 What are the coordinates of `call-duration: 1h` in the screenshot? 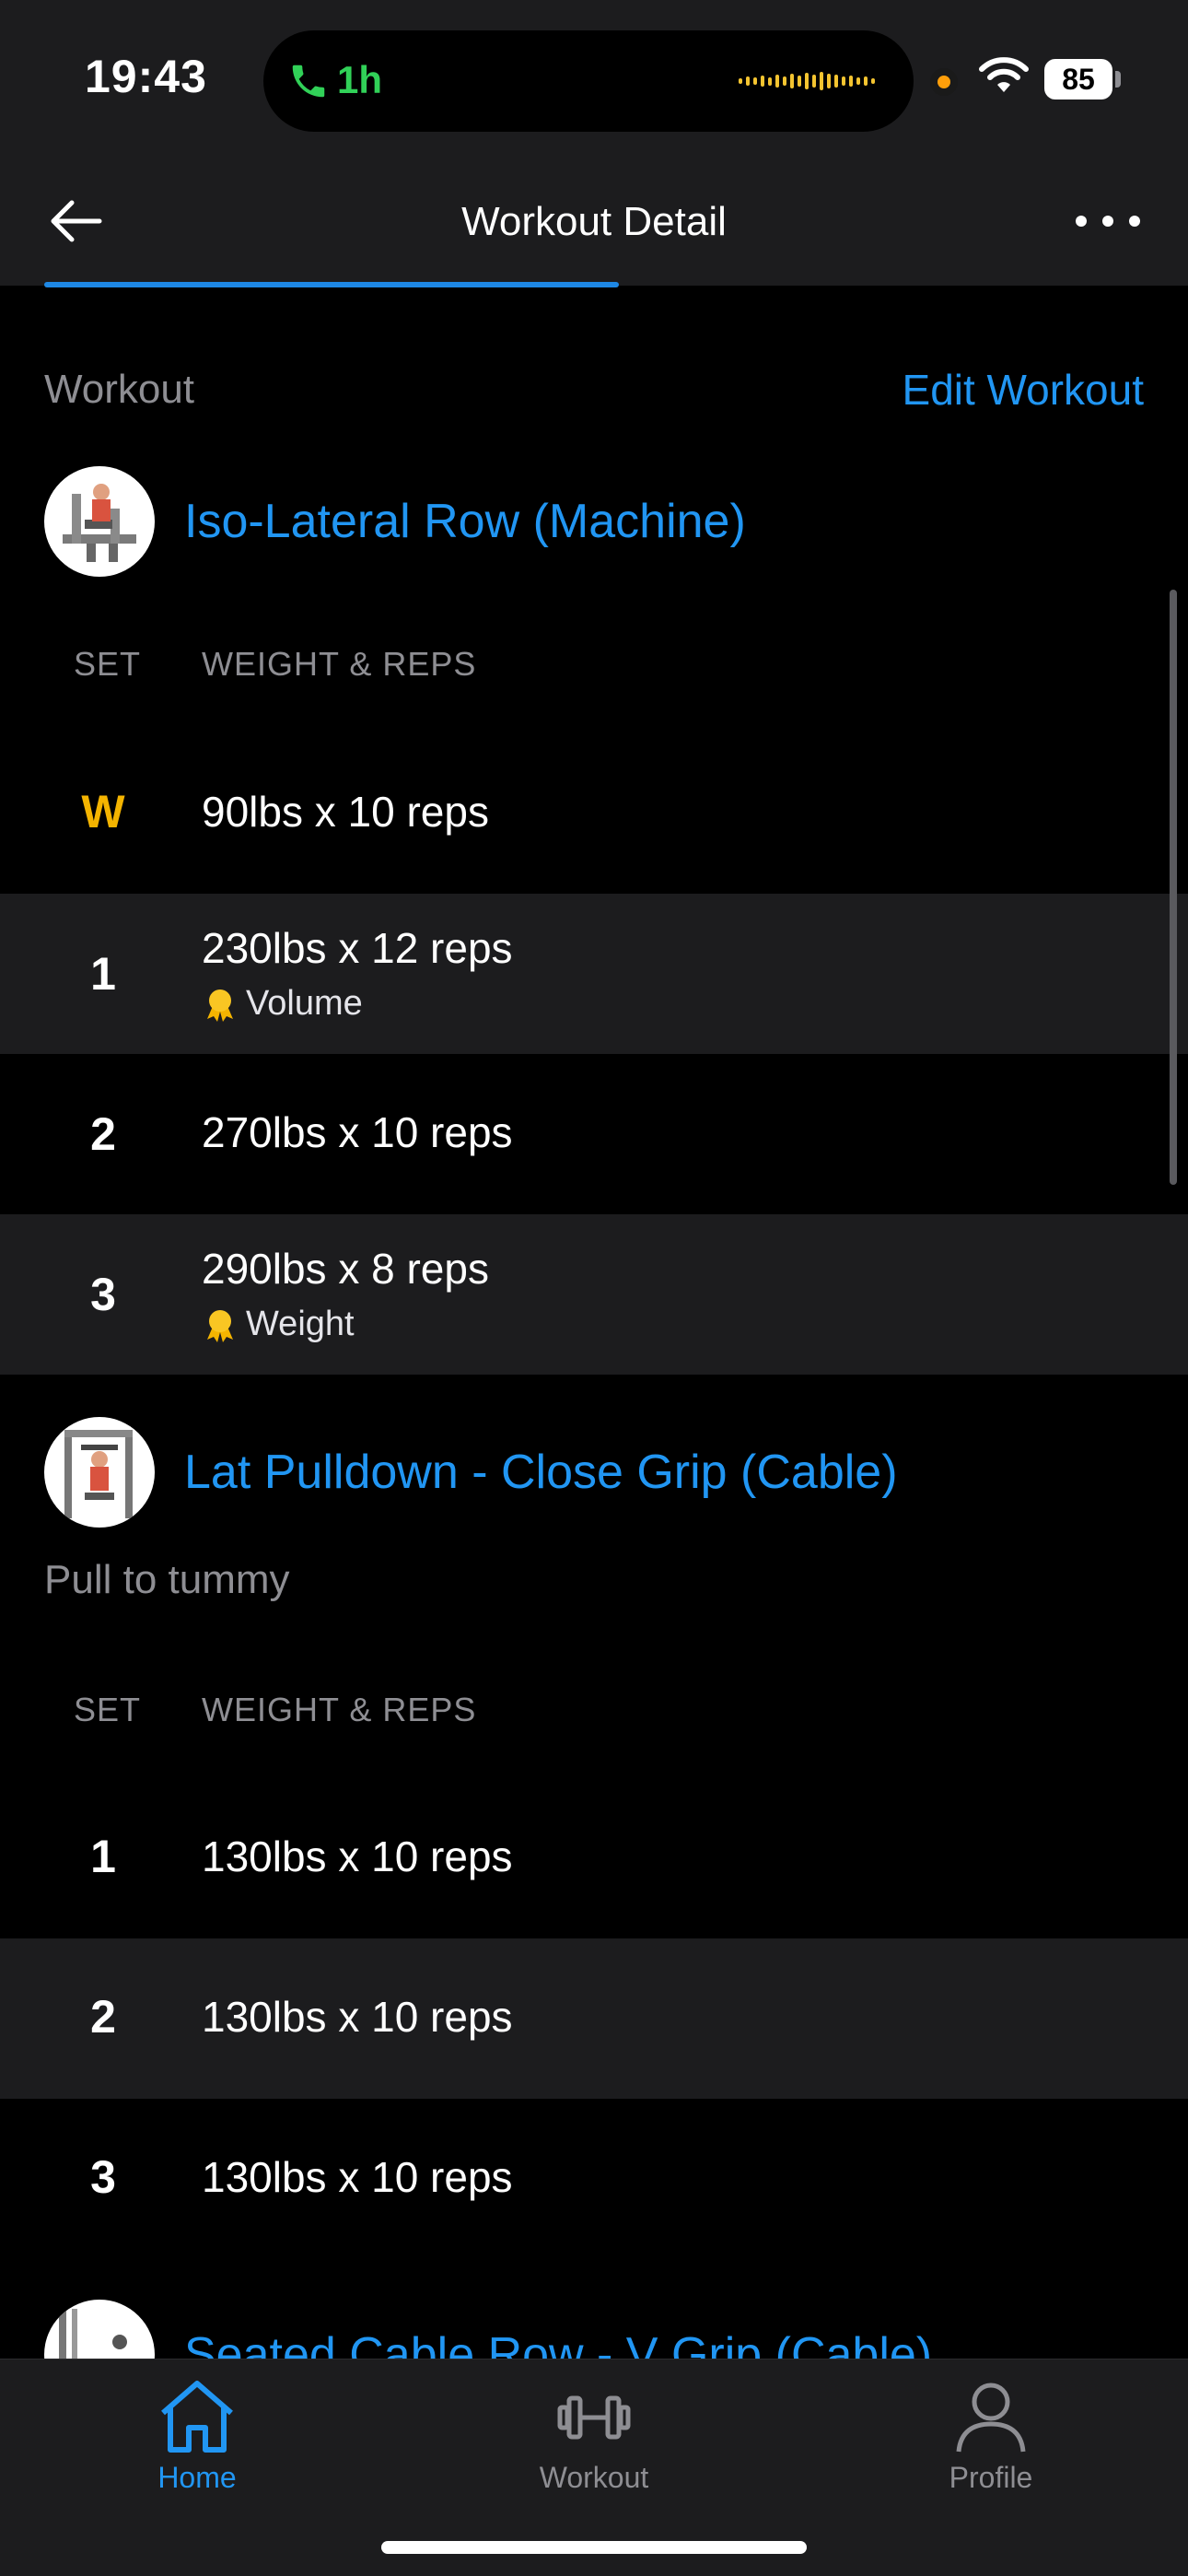 It's located at (360, 79).